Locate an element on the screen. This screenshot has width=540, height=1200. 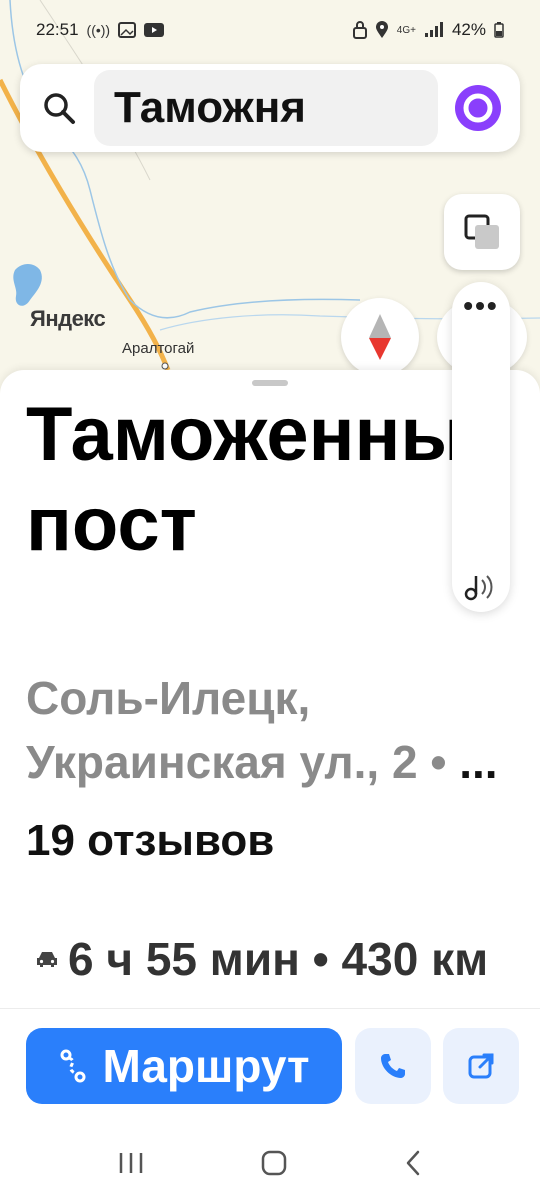
status-time: 22:51 is located at coordinates (57, 29).